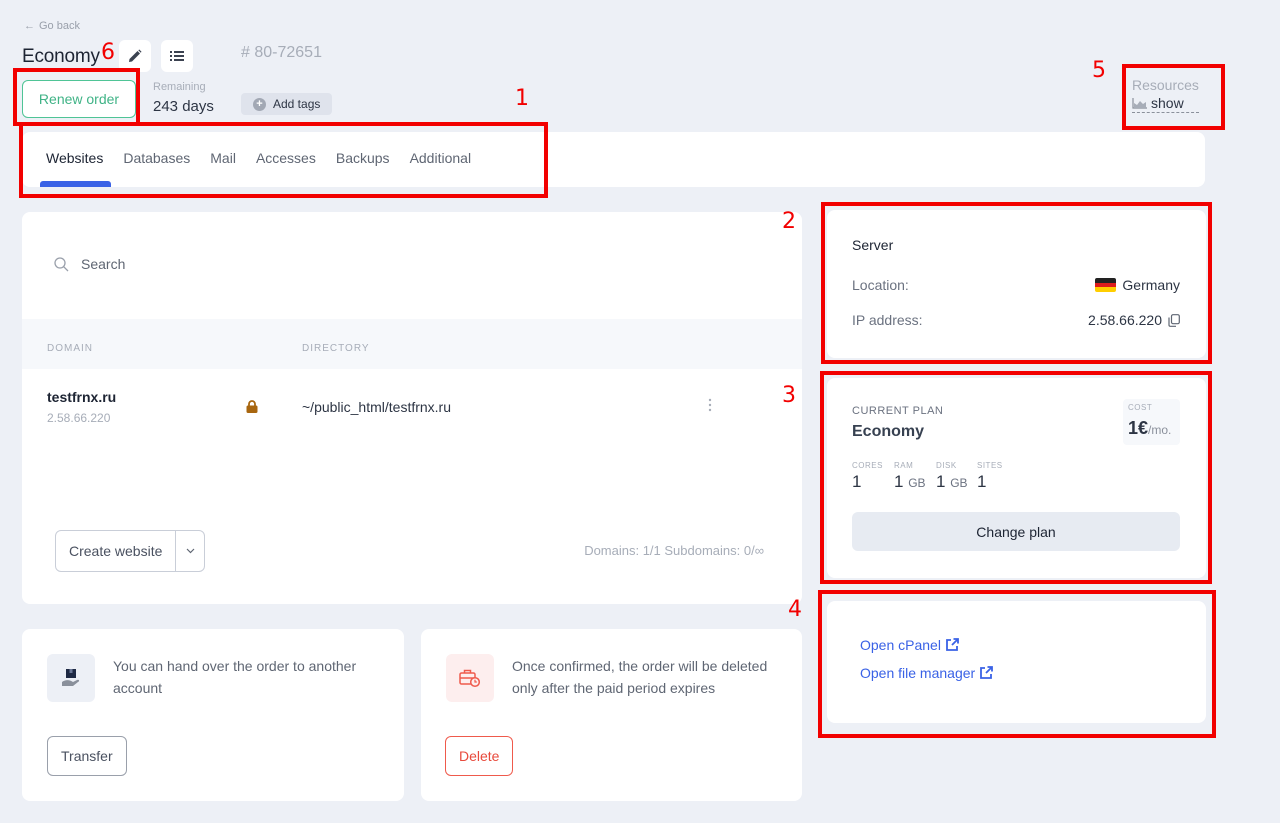 This screenshot has width=1280, height=823. I want to click on domain-name: testfrnx.ru, so click(81, 397).